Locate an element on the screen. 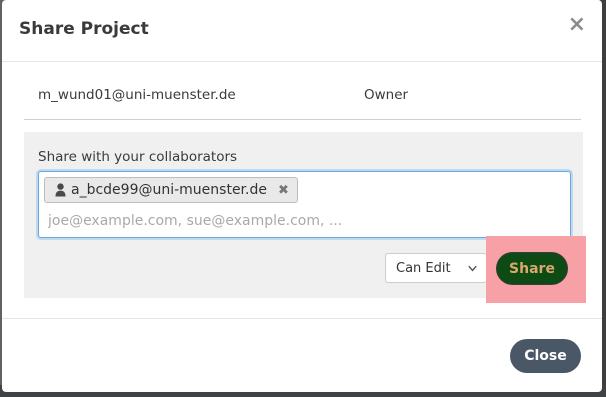 This screenshot has width=606, height=397. owner-email: m_wund01@uni-muenster.de is located at coordinates (137, 95).